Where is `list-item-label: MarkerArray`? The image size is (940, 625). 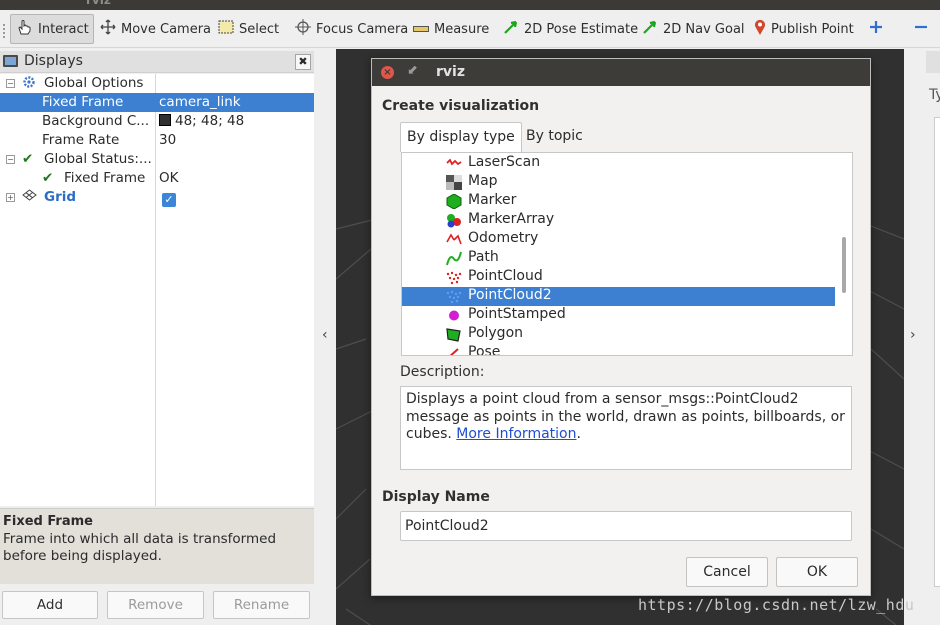 list-item-label: MarkerArray is located at coordinates (511, 219).